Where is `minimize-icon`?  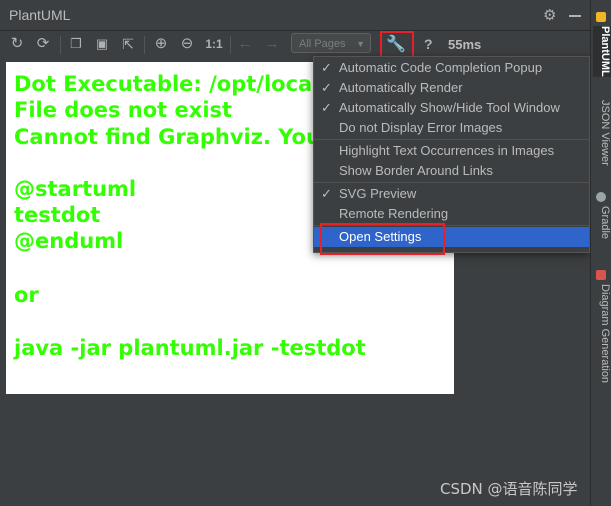 minimize-icon is located at coordinates (575, 16).